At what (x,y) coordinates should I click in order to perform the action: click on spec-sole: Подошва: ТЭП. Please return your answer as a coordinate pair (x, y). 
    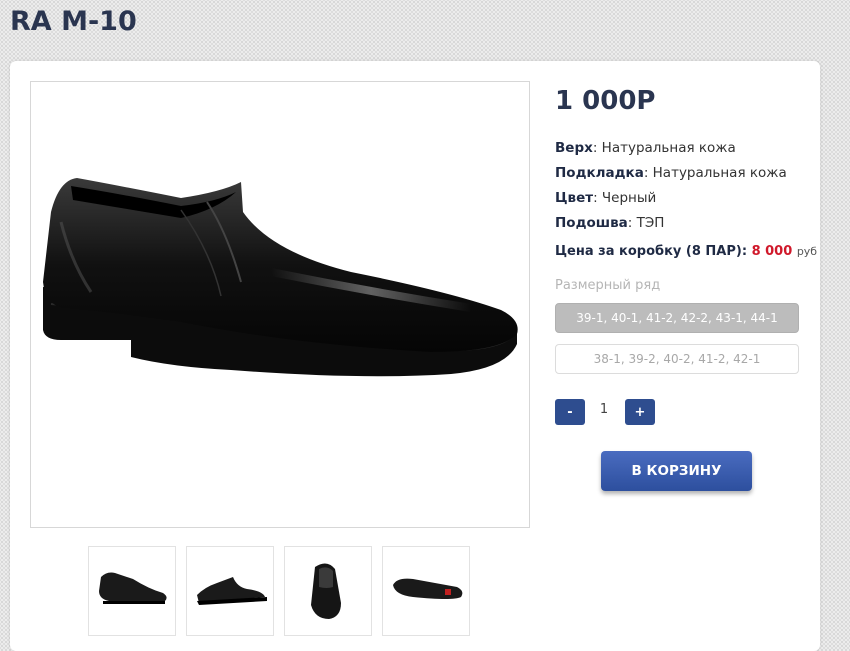
    Looking at the image, I should click on (609, 223).